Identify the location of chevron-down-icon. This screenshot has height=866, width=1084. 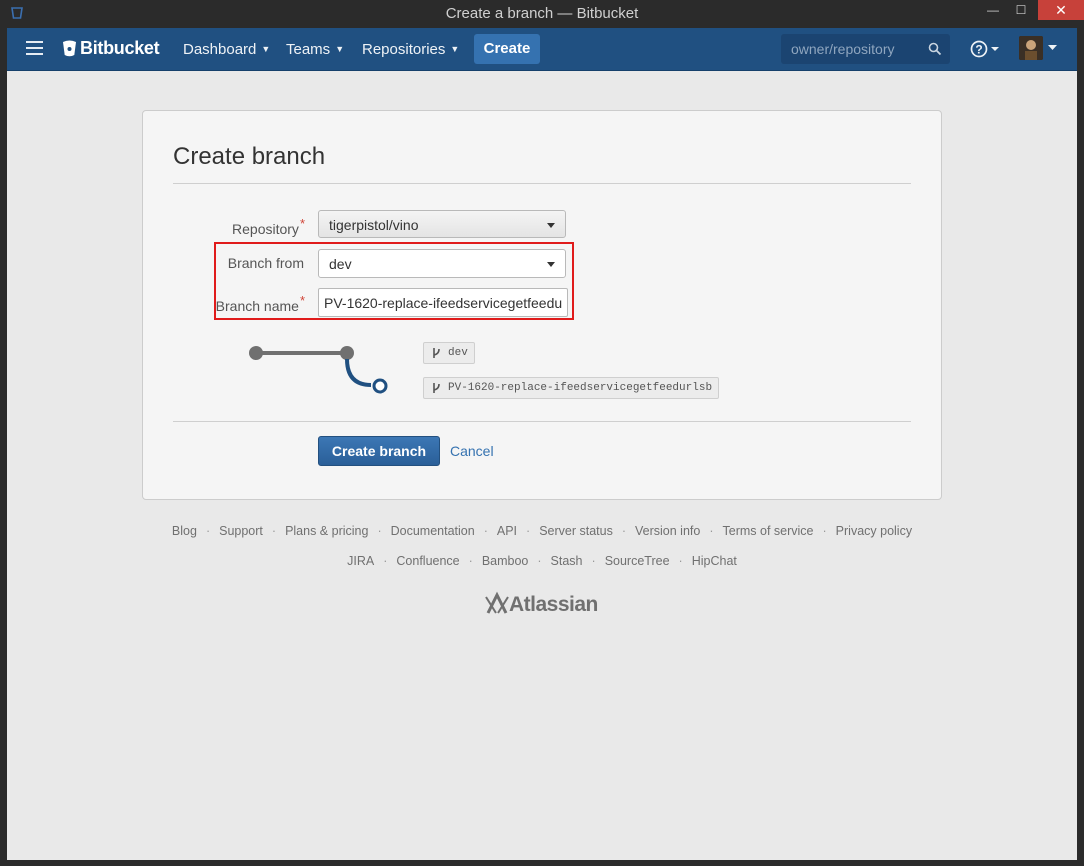
(1052, 47).